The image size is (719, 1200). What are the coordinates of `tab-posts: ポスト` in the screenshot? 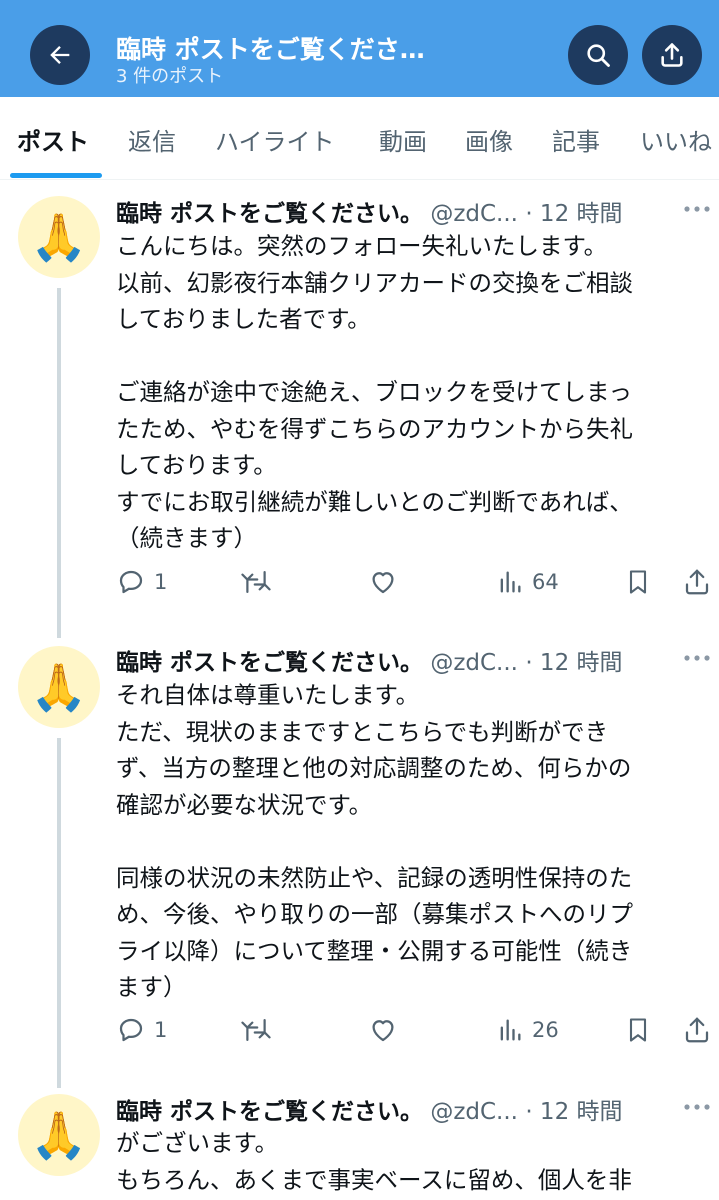 It's located at (53, 139).